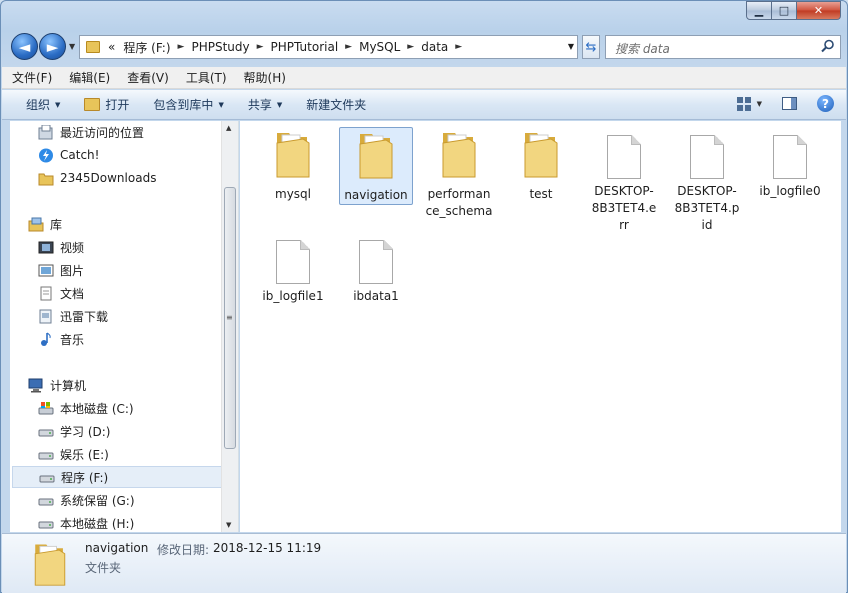 The width and height of the screenshot is (848, 593). What do you see at coordinates (293, 296) in the screenshot?
I see `file-name: ib_logfile1` at bounding box center [293, 296].